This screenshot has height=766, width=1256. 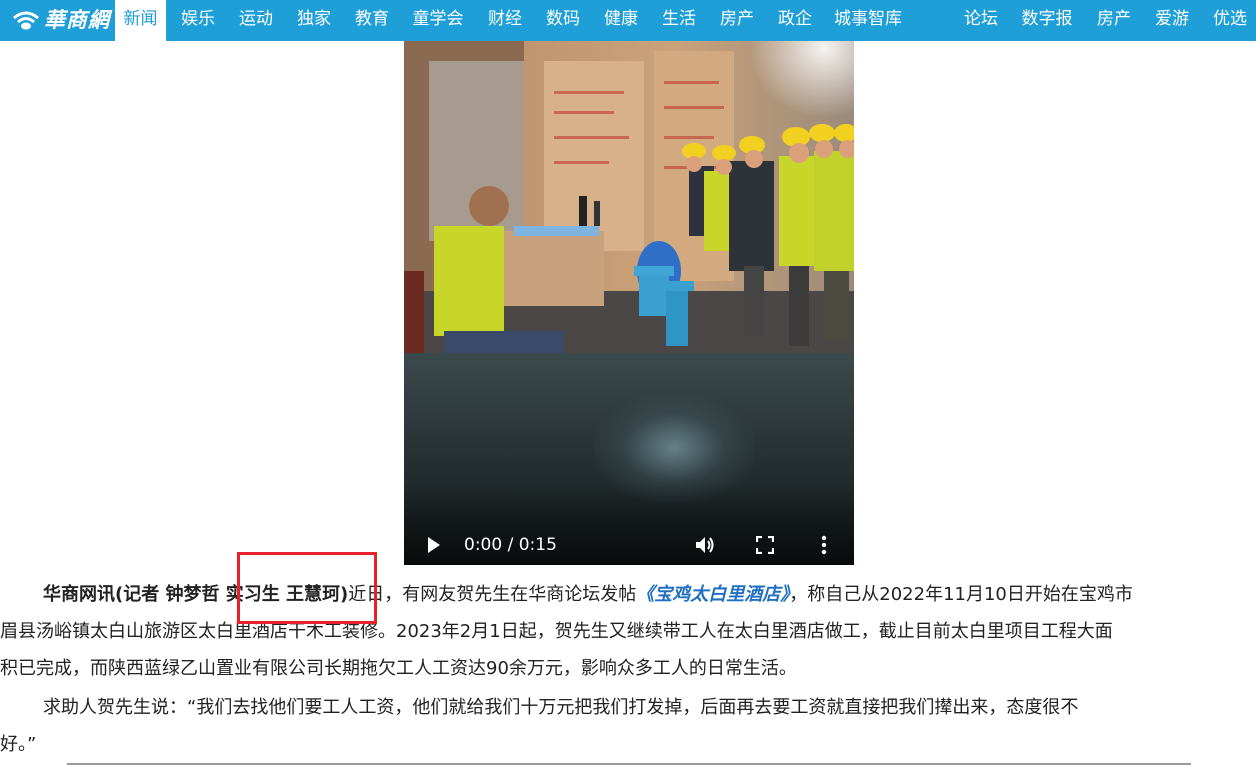 I want to click on nav-item: 娱乐, so click(x=198, y=20).